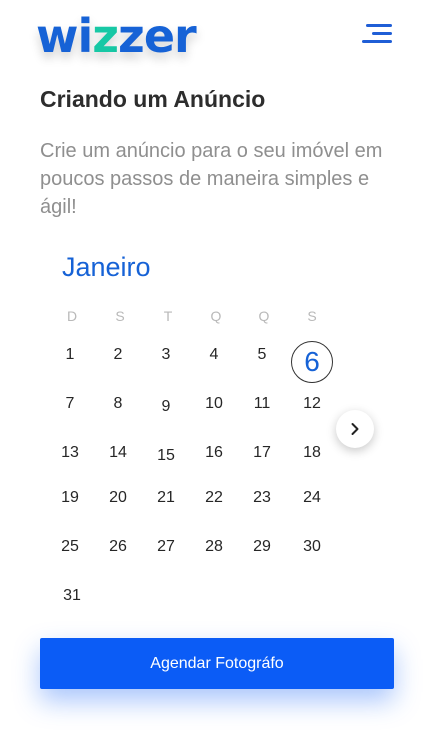 The width and height of the screenshot is (434, 733). I want to click on next-month-button, so click(355, 429).